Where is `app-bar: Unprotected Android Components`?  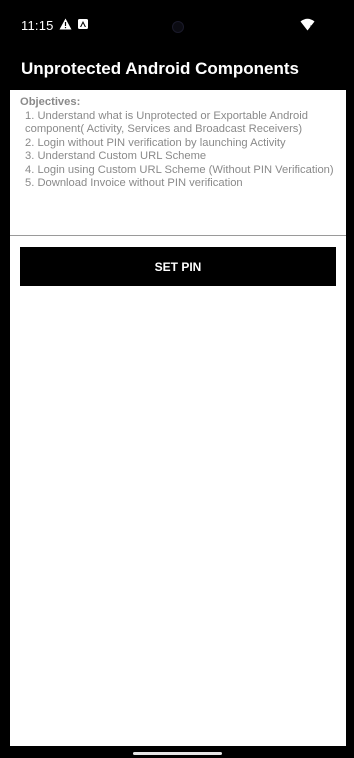
app-bar: Unprotected Android Components is located at coordinates (177, 70).